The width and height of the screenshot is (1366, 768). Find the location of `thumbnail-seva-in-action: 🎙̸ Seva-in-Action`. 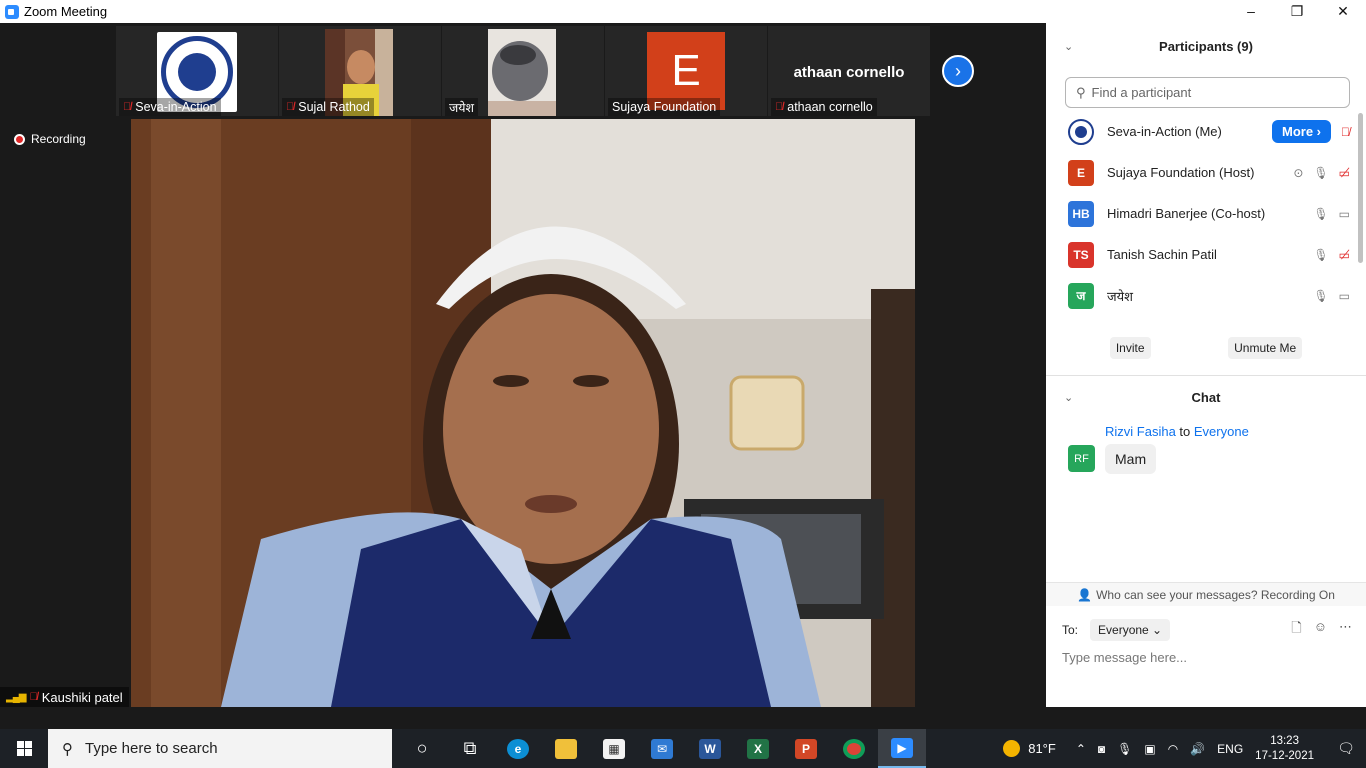

thumbnail-seva-in-action: 🎙̸ Seva-in-Action is located at coordinates (197, 71).